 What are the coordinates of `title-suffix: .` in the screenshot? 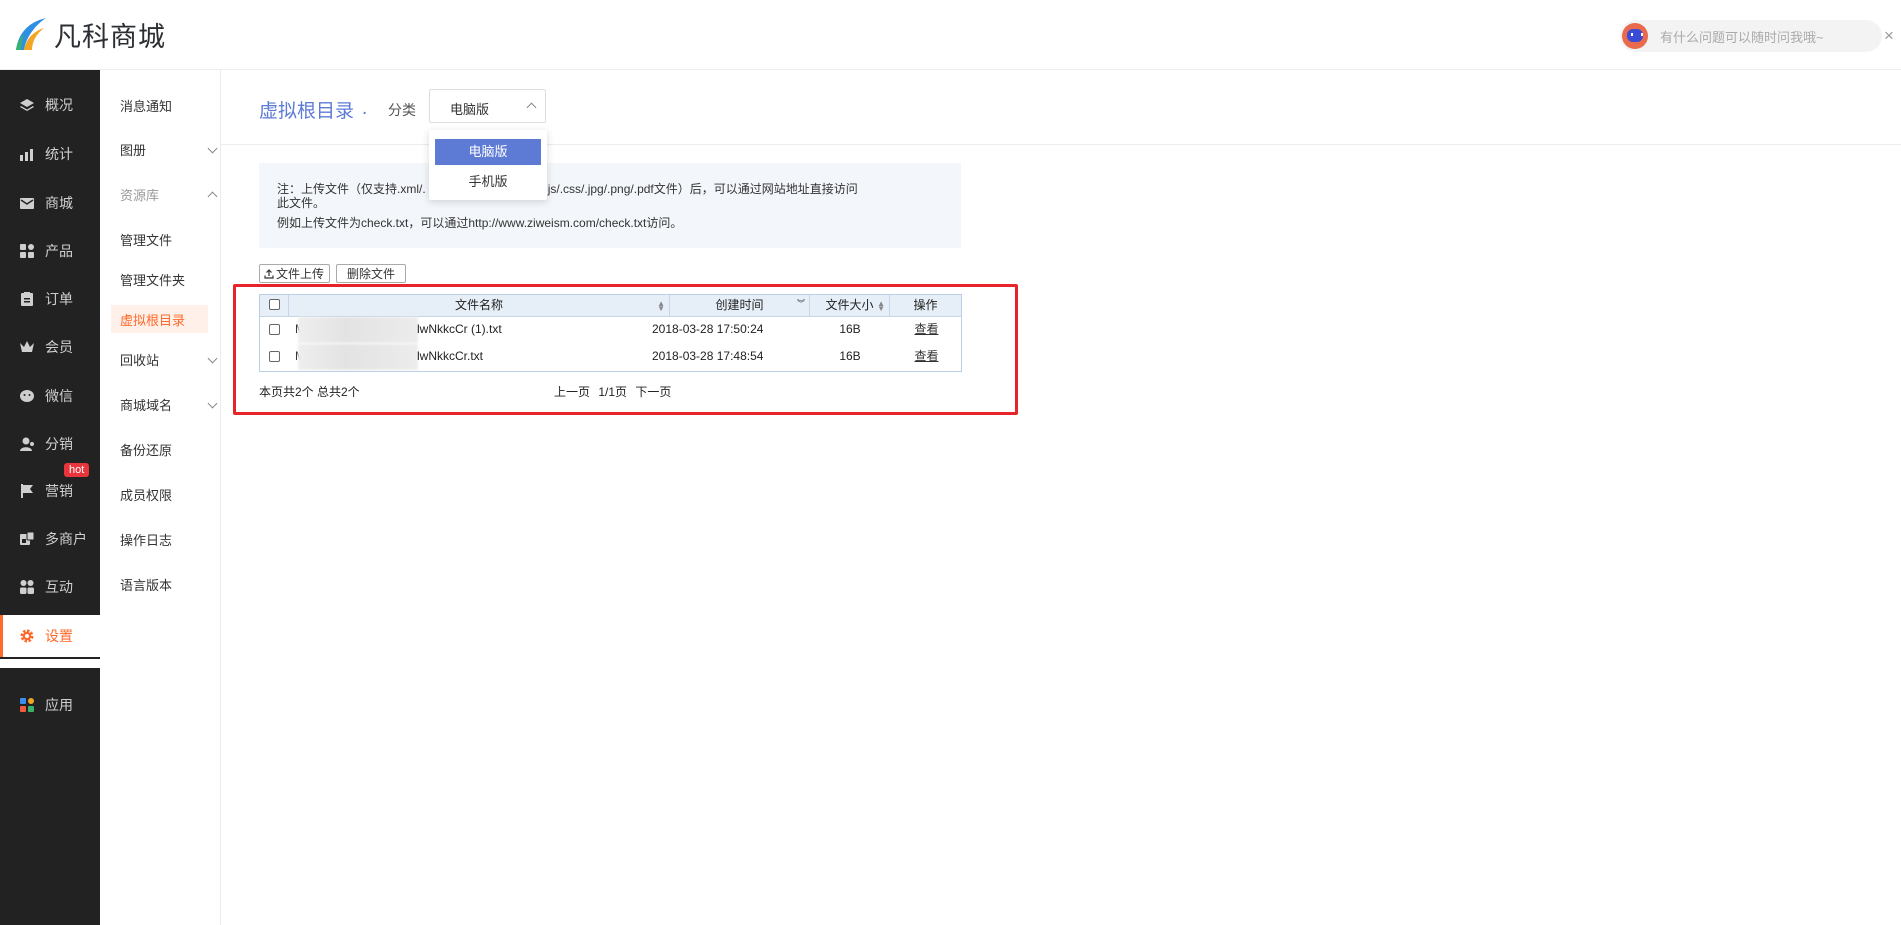 It's located at (365, 108).